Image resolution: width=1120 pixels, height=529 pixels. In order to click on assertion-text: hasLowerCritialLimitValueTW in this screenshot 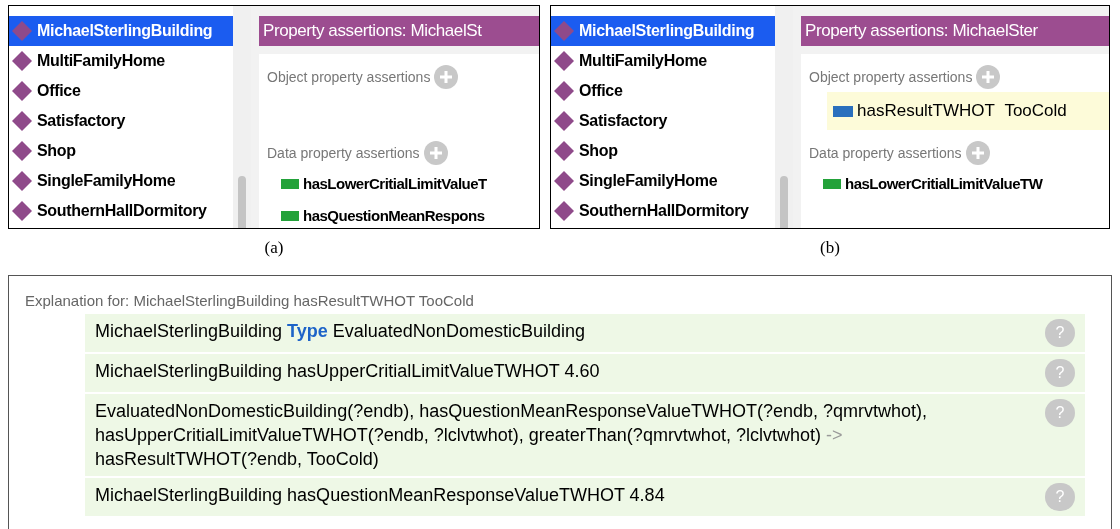, I will do `click(944, 183)`.